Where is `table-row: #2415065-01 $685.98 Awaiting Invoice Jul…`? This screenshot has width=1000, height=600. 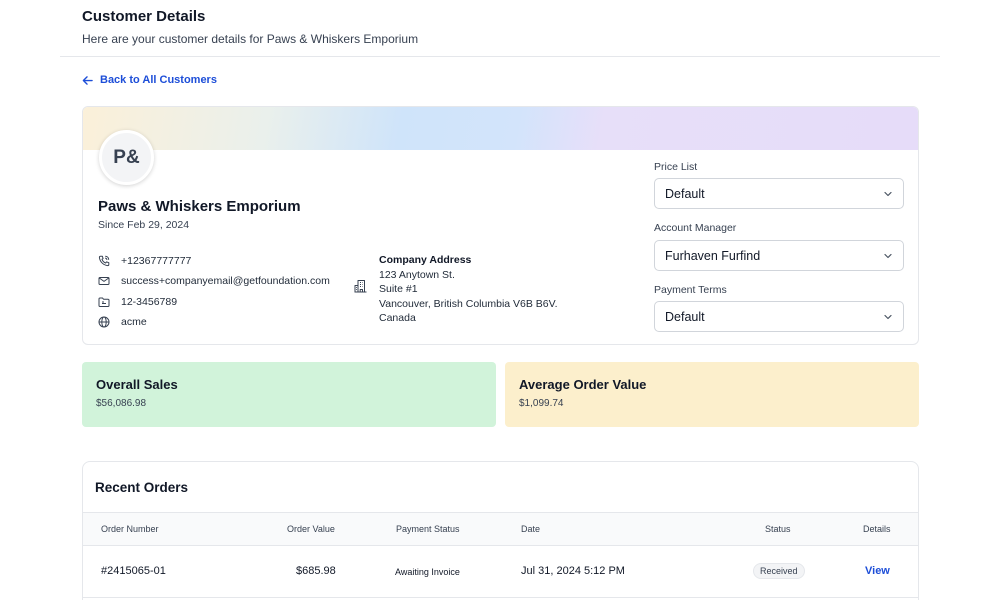
table-row: #2415065-01 $685.98 Awaiting Invoice Jul… is located at coordinates (500, 572).